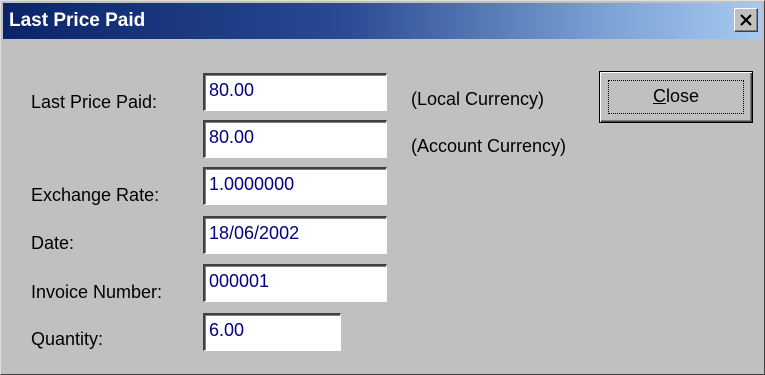 The width and height of the screenshot is (765, 375). I want to click on label-quantity: Quantity:, so click(67, 339).